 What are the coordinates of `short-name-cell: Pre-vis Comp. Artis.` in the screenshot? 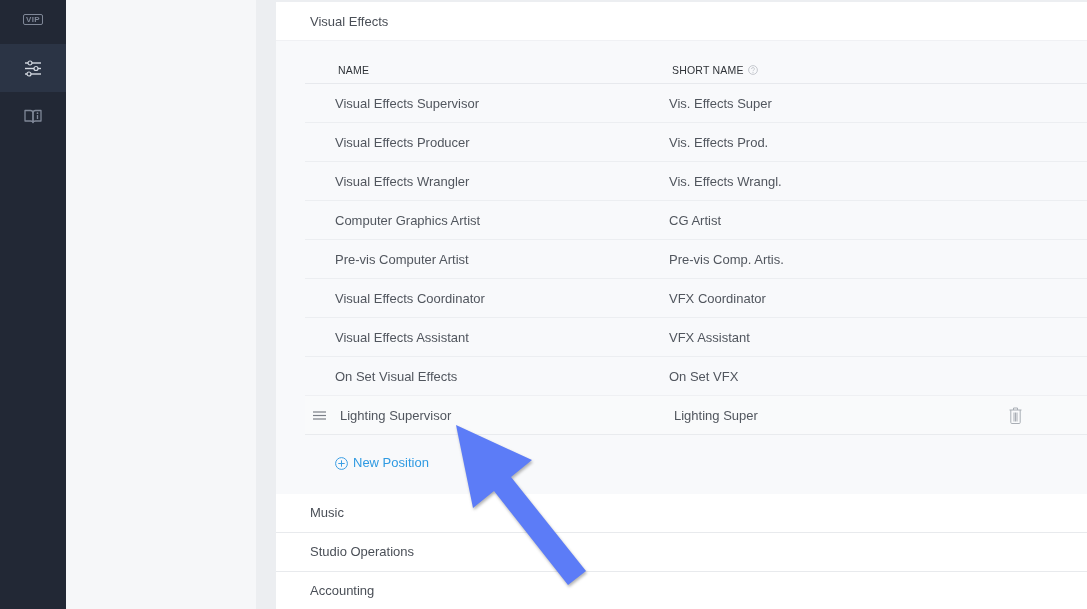 It's located at (726, 259).